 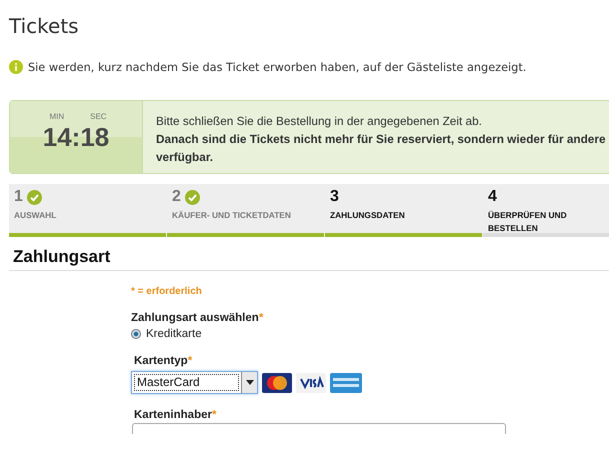 I want to click on required-note: * = erforderlich, so click(x=167, y=291).